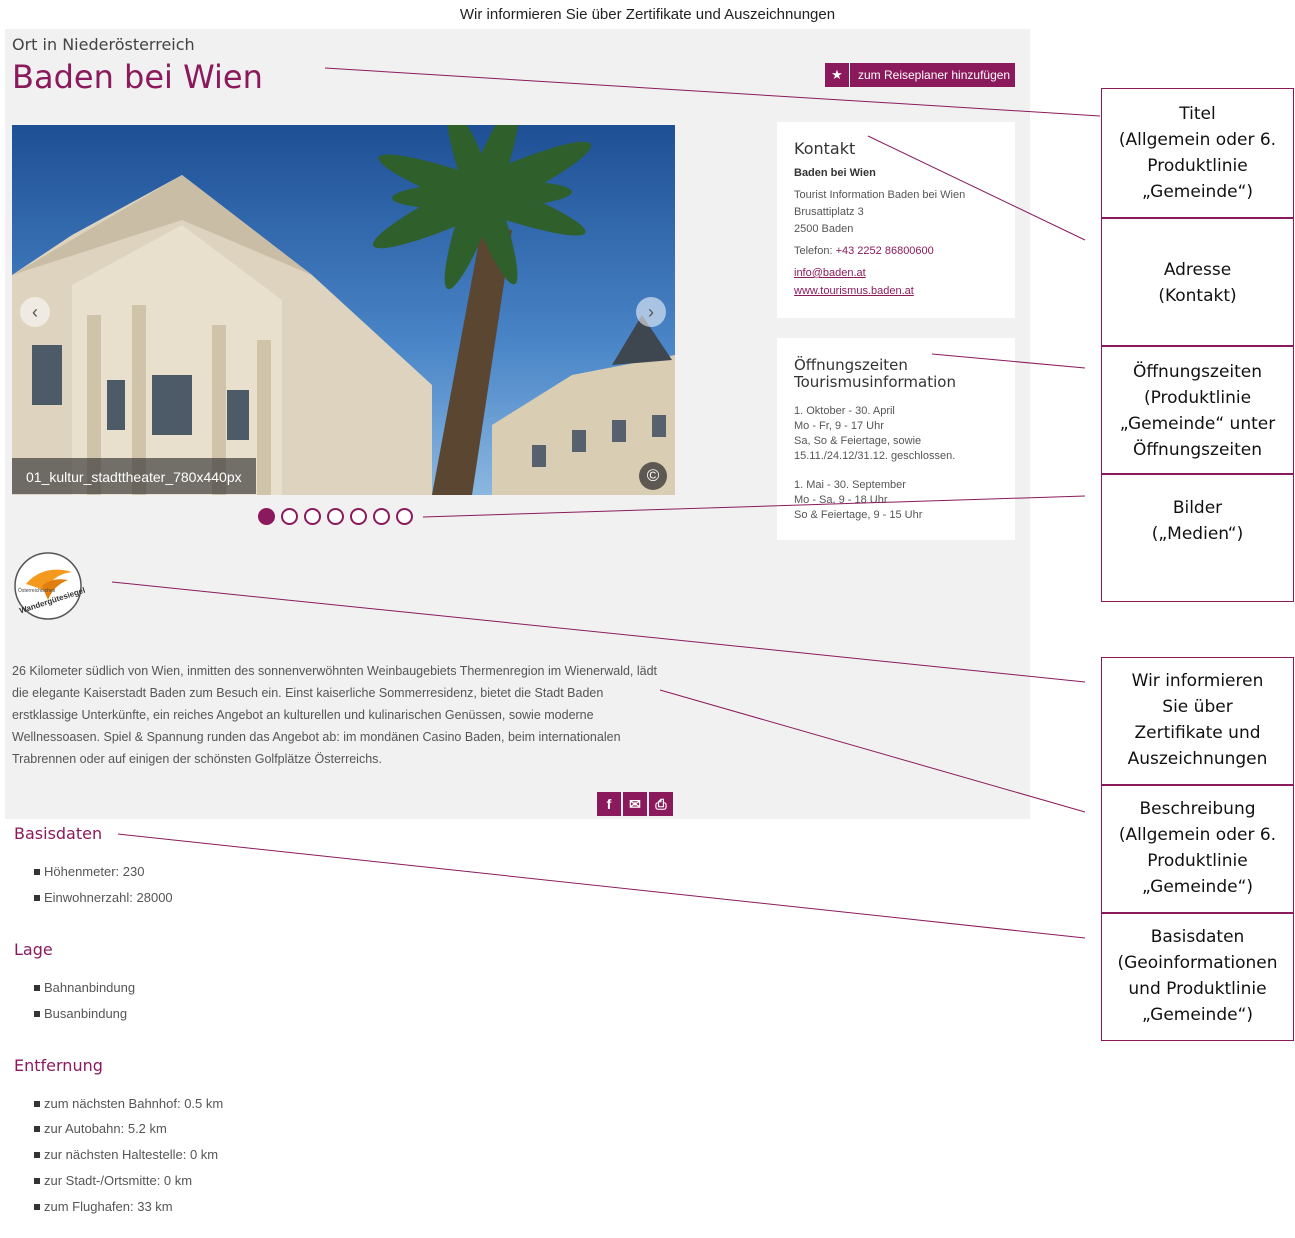  What do you see at coordinates (137, 77) in the screenshot?
I see `page-title: Baden bei Wien` at bounding box center [137, 77].